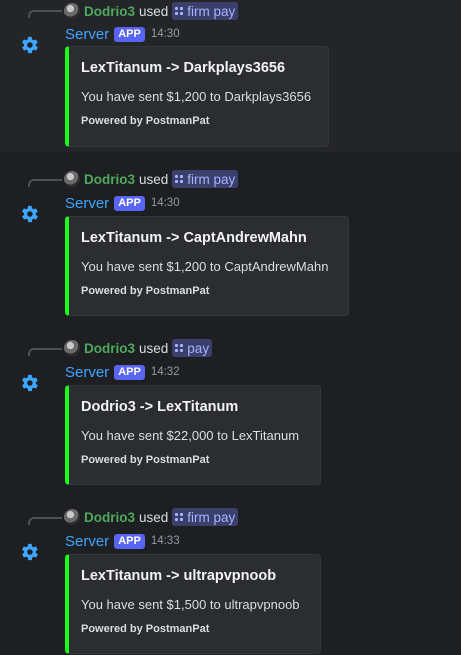  I want to click on message-header: Server APP 14:33, so click(122, 541).